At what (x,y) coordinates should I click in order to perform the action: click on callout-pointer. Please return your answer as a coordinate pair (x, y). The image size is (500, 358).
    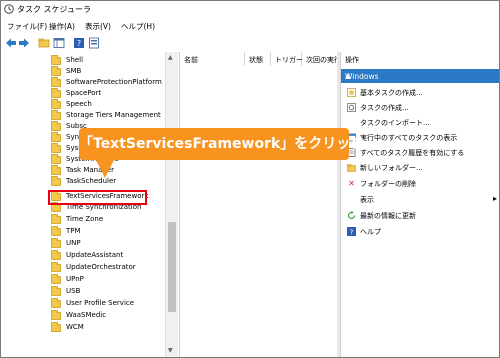
    Looking at the image, I should click on (105, 169).